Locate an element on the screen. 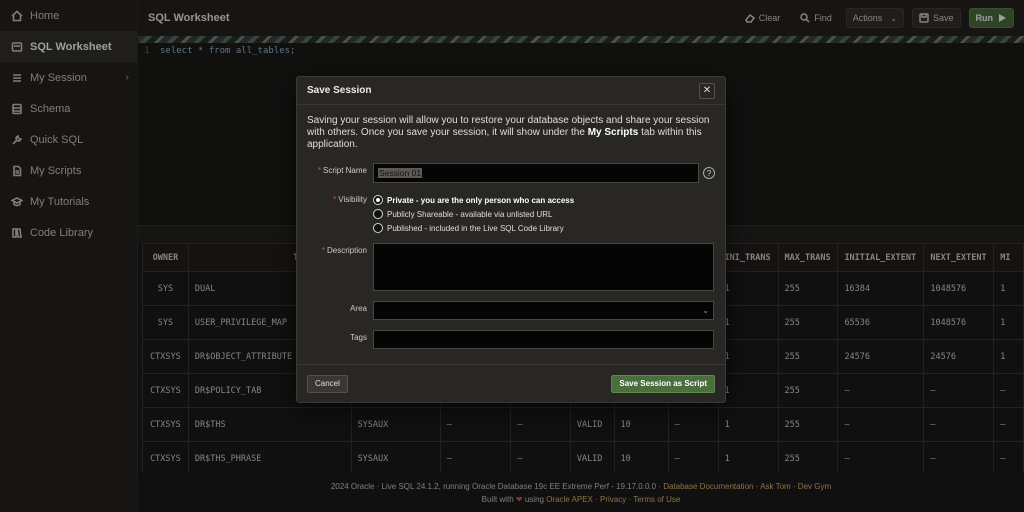 The image size is (1024, 512). description-label-text: Description is located at coordinates (346, 250).